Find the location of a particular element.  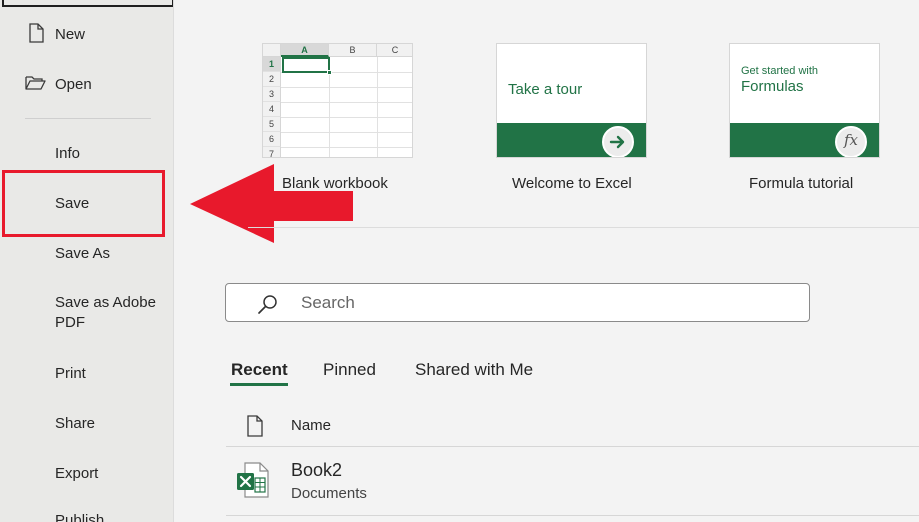

file-location: Documents is located at coordinates (329, 493).